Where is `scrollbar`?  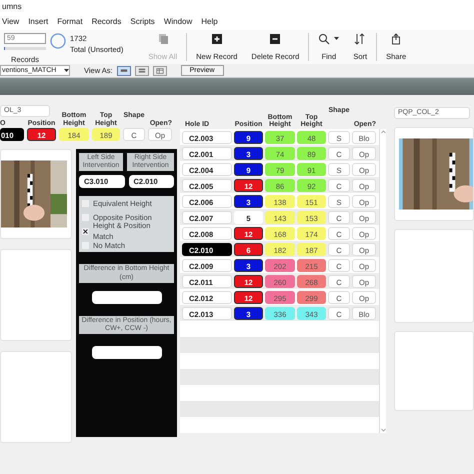
scrollbar is located at coordinates (382, 281).